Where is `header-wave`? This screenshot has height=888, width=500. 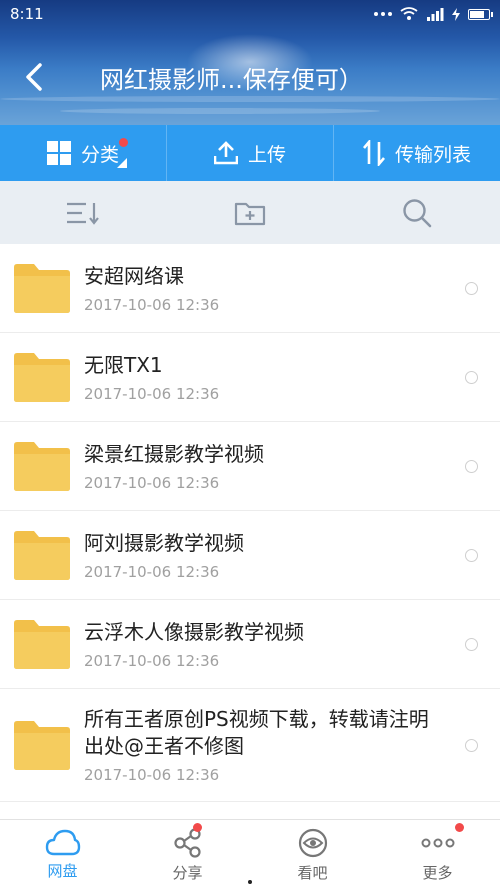 header-wave is located at coordinates (220, 111).